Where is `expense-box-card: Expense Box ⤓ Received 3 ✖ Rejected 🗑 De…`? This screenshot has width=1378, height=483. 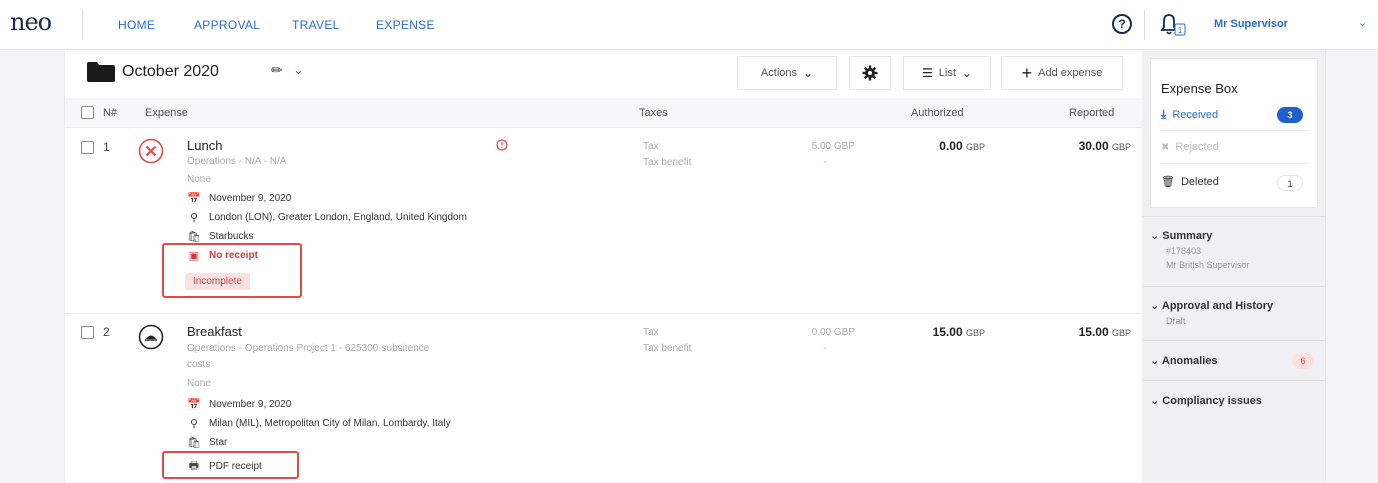 expense-box-card: Expense Box ⤓ Received 3 ✖ Rejected 🗑 De… is located at coordinates (1234, 133).